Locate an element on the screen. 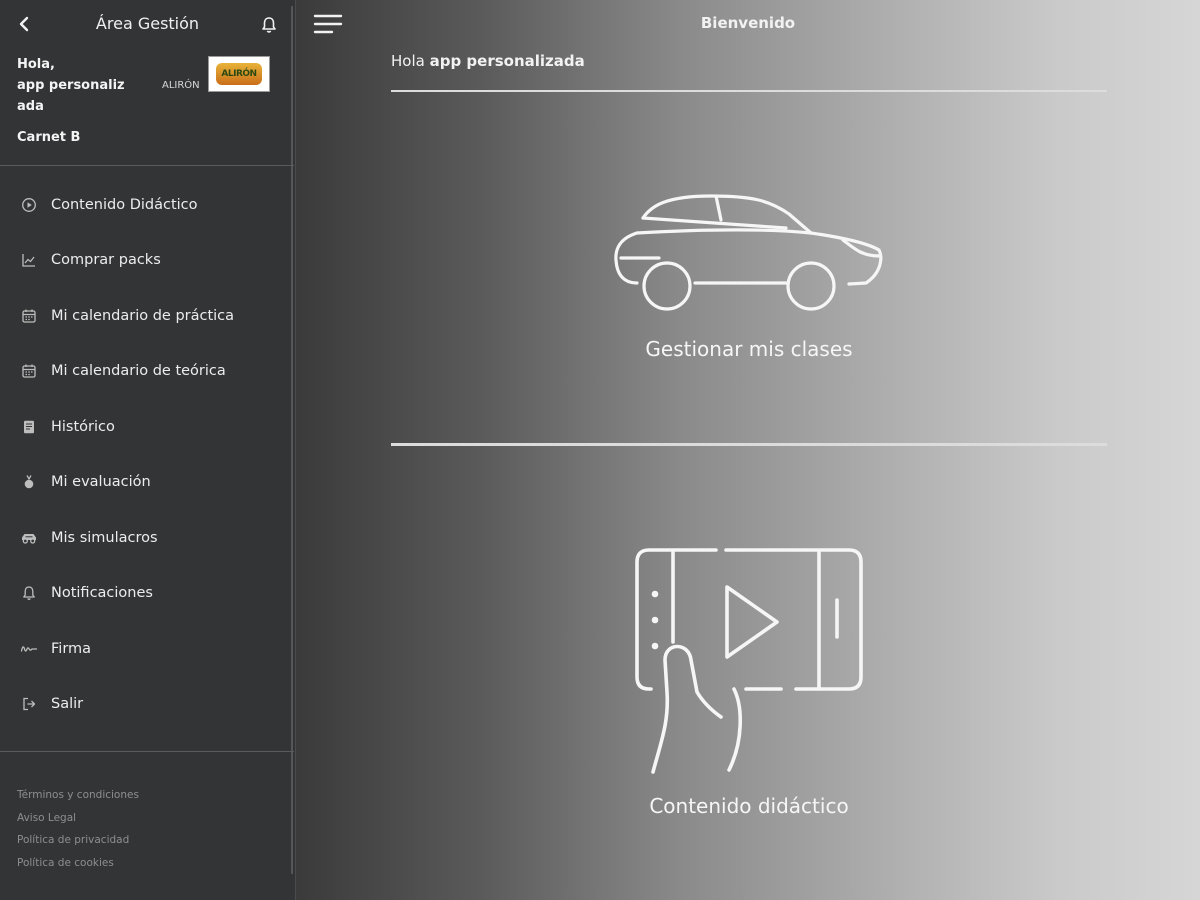 The height and width of the screenshot is (900, 1200). signature-icon is located at coordinates (29, 649).